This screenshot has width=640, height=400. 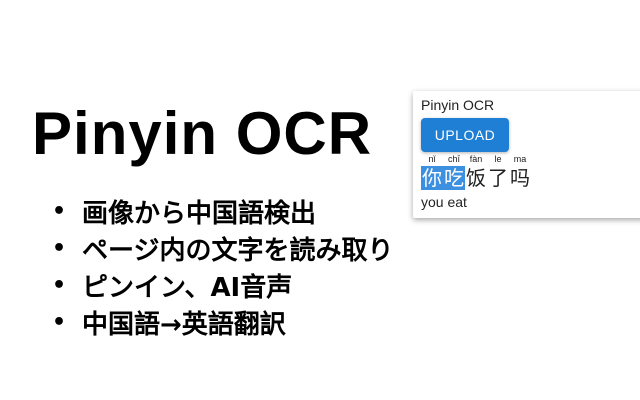 What do you see at coordinates (432, 178) in the screenshot?
I see `hanzi-label: 你` at bounding box center [432, 178].